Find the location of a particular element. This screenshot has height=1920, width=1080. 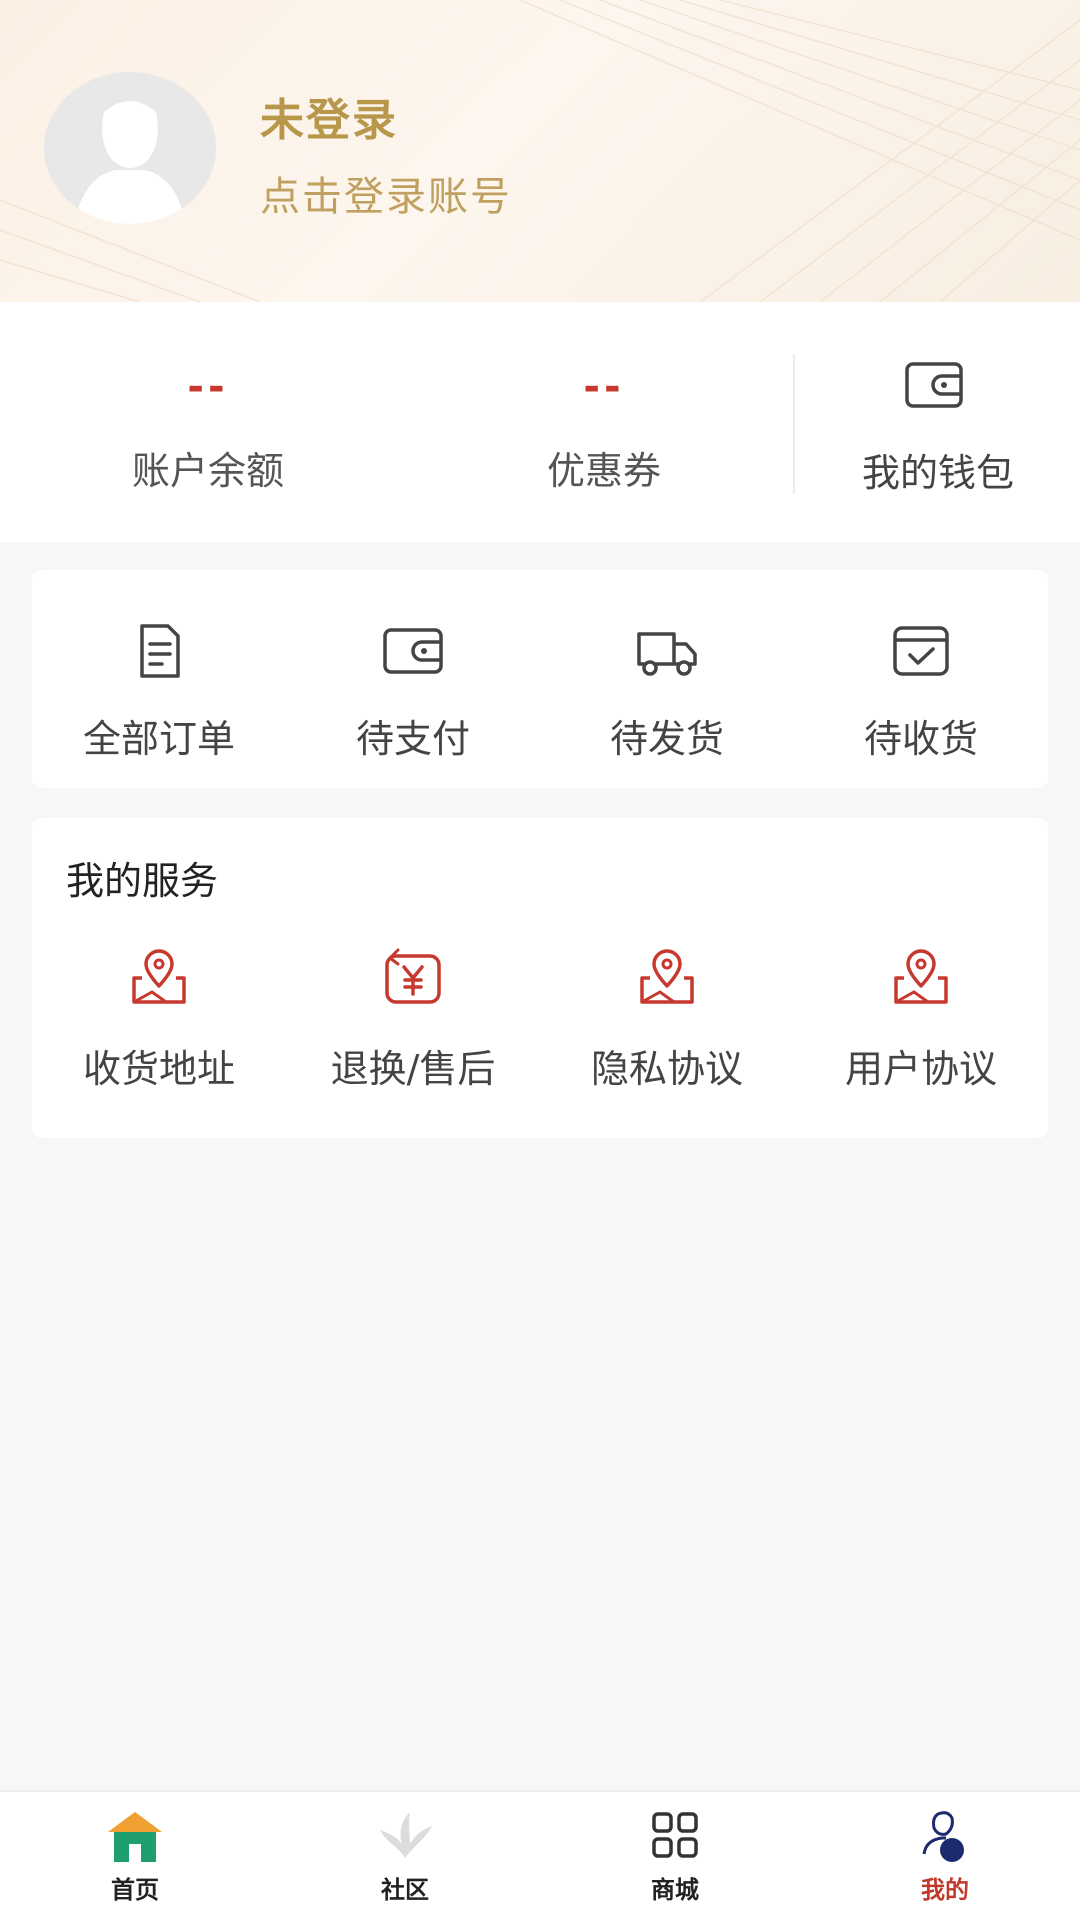

services-title: 我的服务 is located at coordinates (142, 881).